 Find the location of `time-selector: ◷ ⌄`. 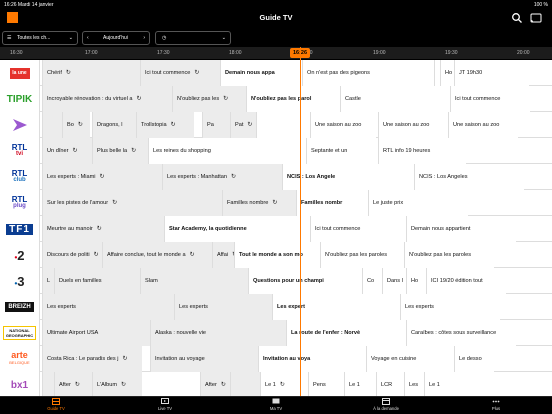

time-selector: ◷ ⌄ is located at coordinates (193, 38).